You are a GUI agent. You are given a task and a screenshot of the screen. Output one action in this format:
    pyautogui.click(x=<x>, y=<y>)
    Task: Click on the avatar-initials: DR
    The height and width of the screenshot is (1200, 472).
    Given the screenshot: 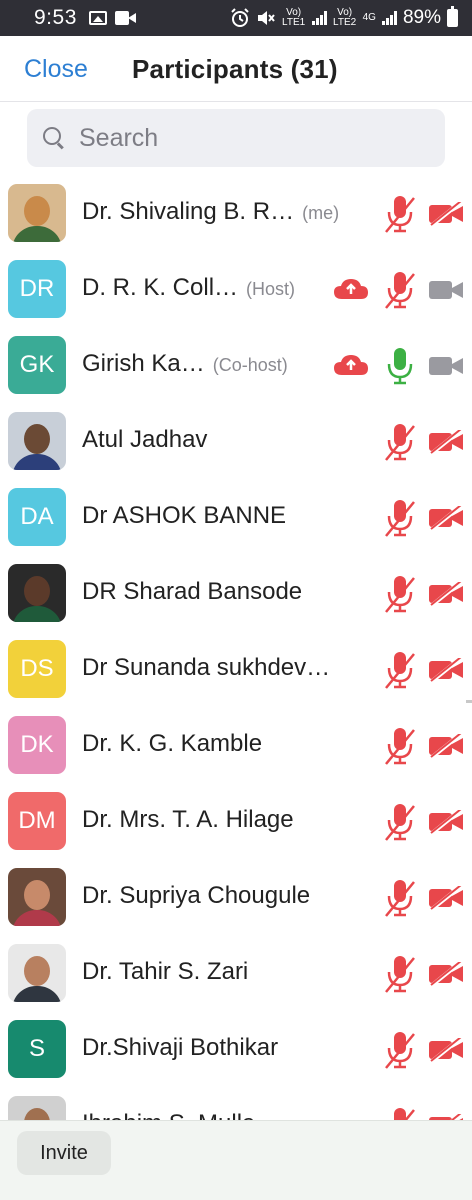 What is the action you would take?
    pyautogui.click(x=37, y=288)
    